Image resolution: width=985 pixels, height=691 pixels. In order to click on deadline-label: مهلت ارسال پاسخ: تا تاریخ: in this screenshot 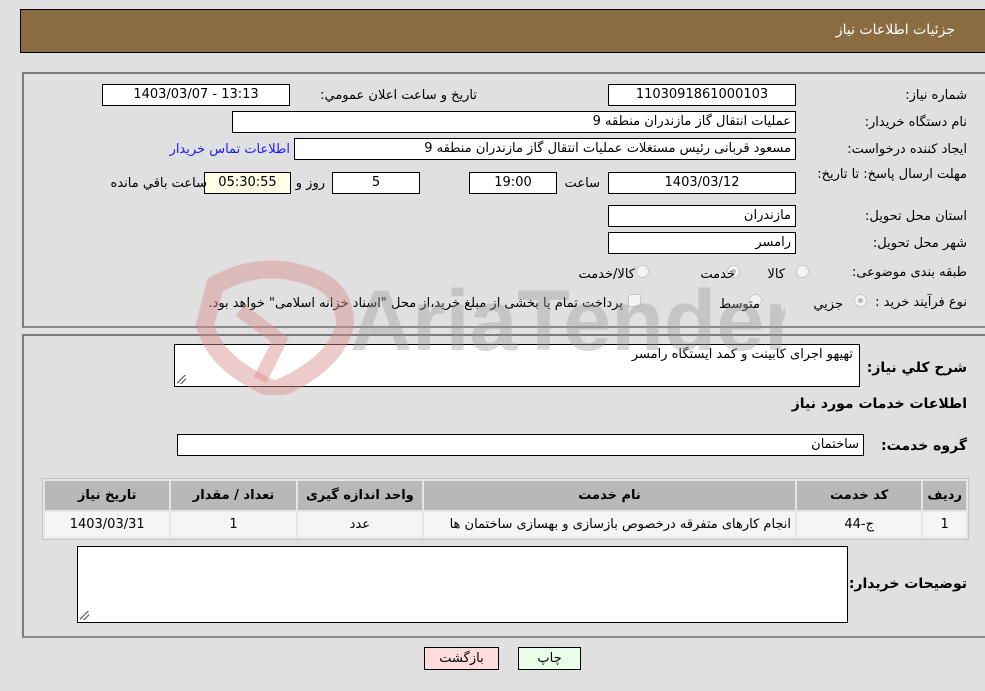, I will do `click(892, 174)`.